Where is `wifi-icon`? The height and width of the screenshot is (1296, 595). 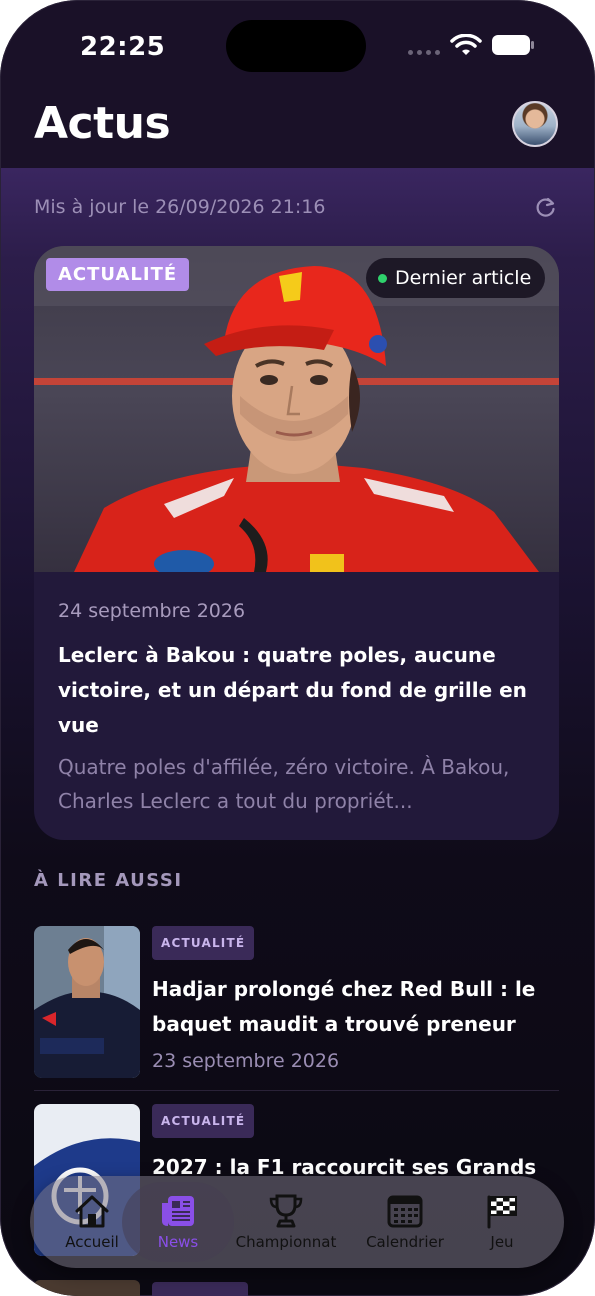
wifi-icon is located at coordinates (466, 44).